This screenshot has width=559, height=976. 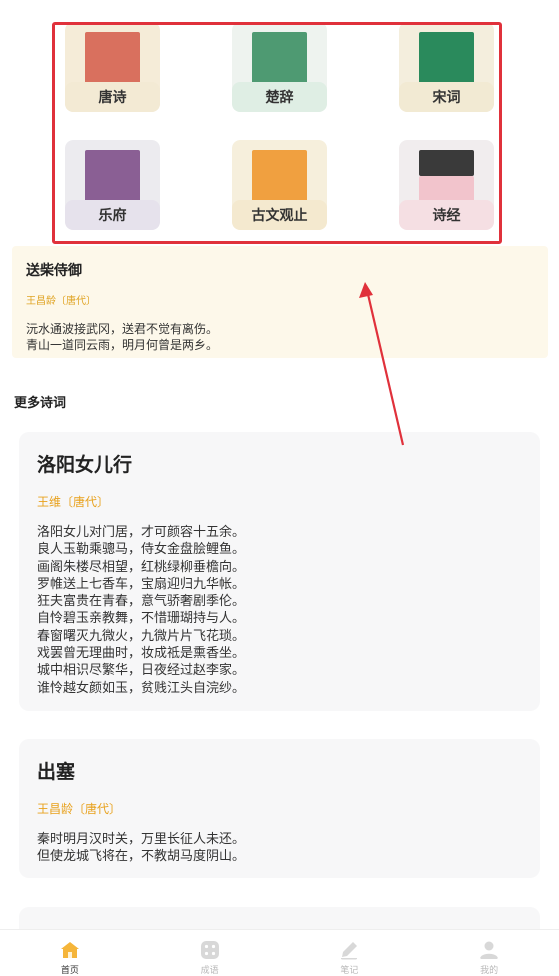 I want to click on category-tangshi: 唐诗, so click(x=112, y=67).